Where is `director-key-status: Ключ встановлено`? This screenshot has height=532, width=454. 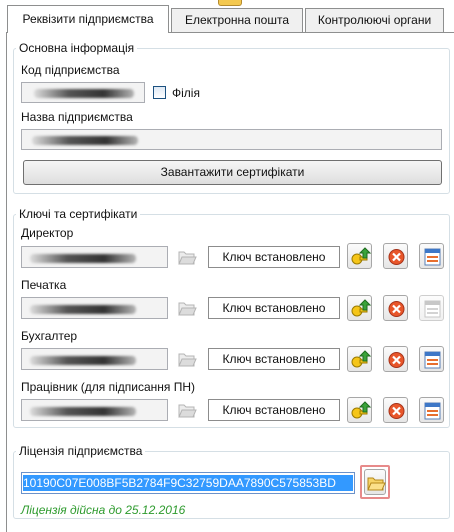 director-key-status: Ключ встановлено is located at coordinates (274, 257).